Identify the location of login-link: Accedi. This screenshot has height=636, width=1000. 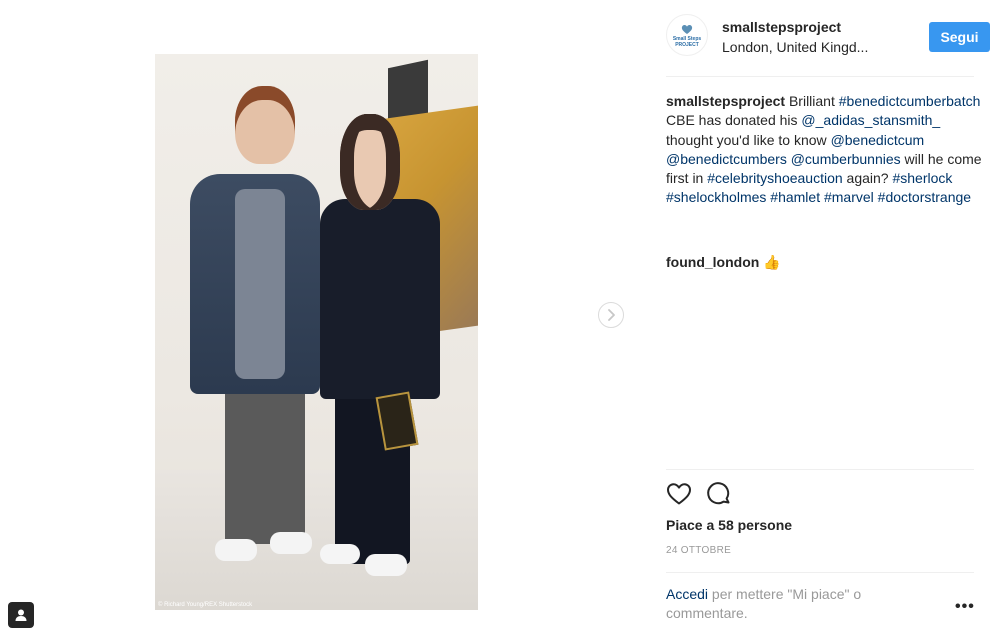
(687, 594).